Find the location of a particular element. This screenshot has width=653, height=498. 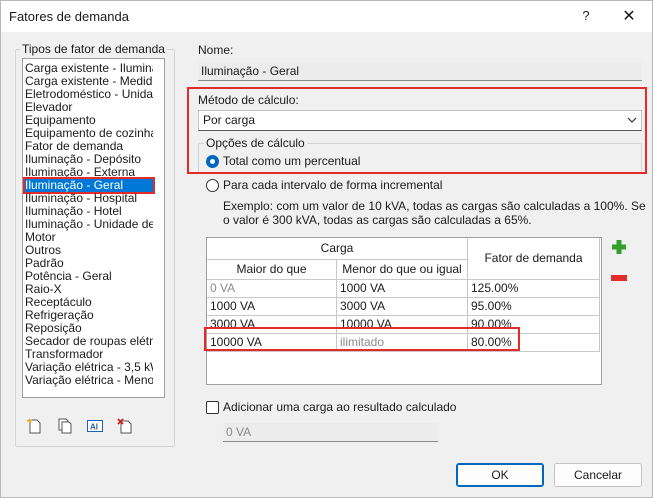

ok-button: OK is located at coordinates (500, 475).